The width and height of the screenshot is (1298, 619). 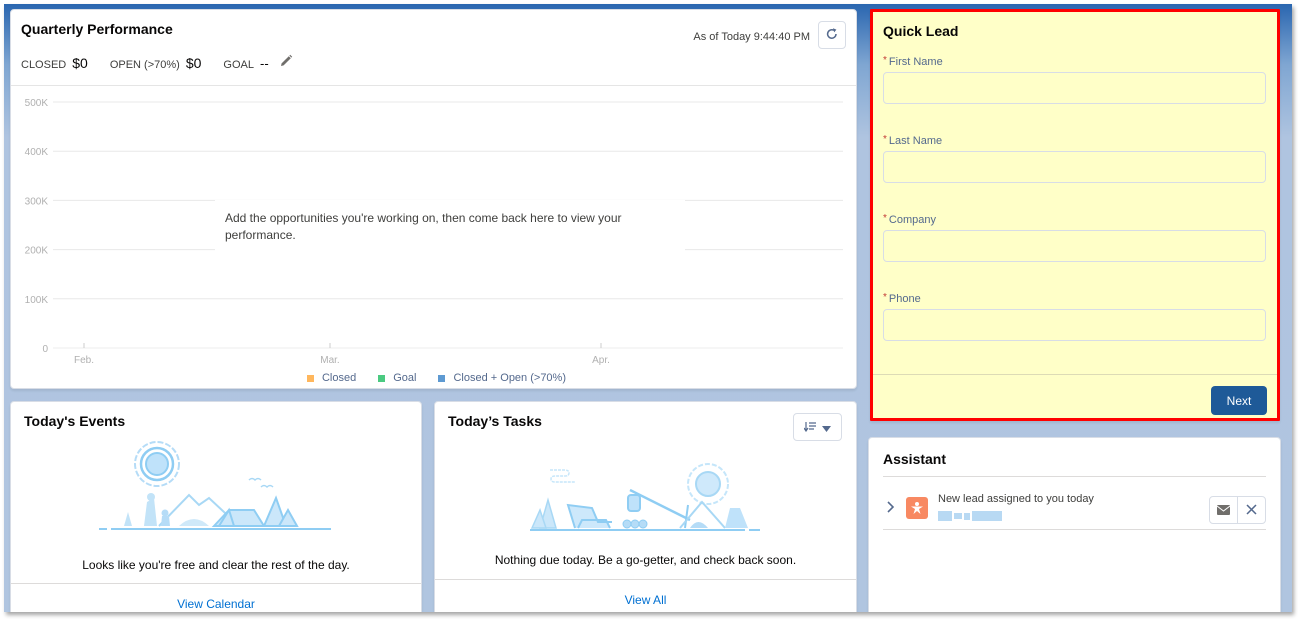 I want to click on x-tick-label: Apr., so click(x=601, y=360).